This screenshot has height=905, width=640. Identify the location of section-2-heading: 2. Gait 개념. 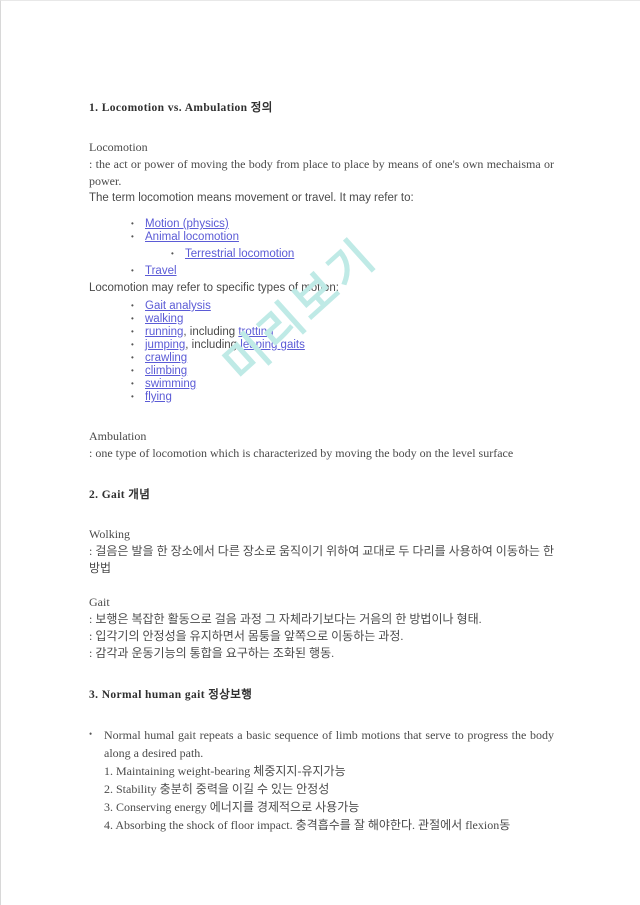
(120, 495).